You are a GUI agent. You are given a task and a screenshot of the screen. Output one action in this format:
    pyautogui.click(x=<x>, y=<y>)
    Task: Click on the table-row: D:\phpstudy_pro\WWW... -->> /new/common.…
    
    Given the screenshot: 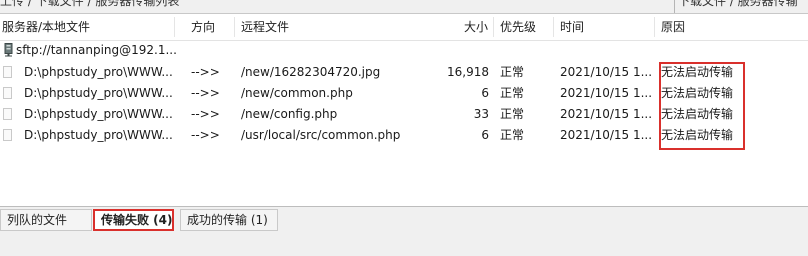 What is the action you would take?
    pyautogui.click(x=404, y=93)
    